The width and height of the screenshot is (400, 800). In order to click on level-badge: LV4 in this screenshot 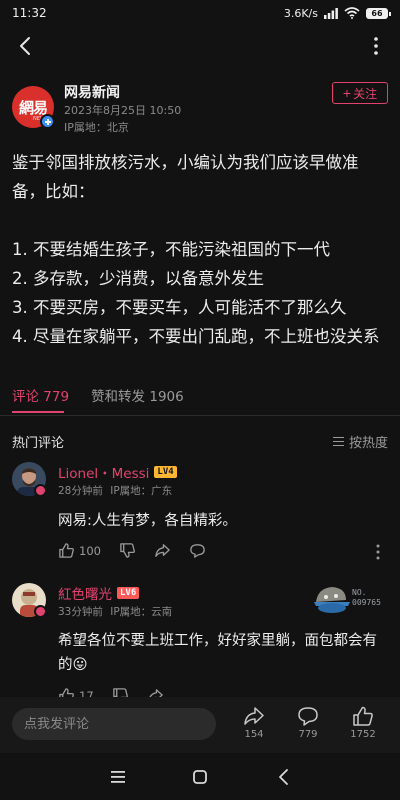, I will do `click(165, 472)`.